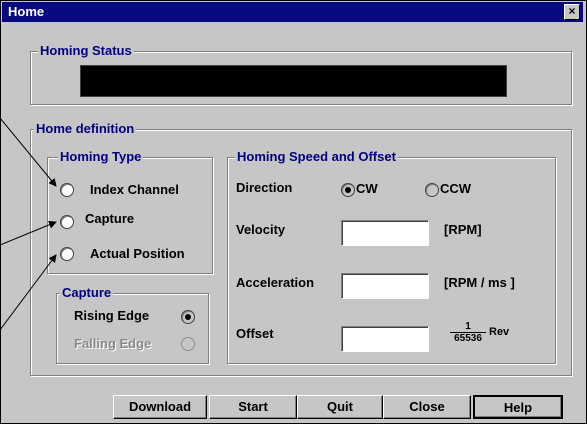 The height and width of the screenshot is (424, 587). What do you see at coordinates (28, 152) in the screenshot?
I see `arrow-to-index-channel` at bounding box center [28, 152].